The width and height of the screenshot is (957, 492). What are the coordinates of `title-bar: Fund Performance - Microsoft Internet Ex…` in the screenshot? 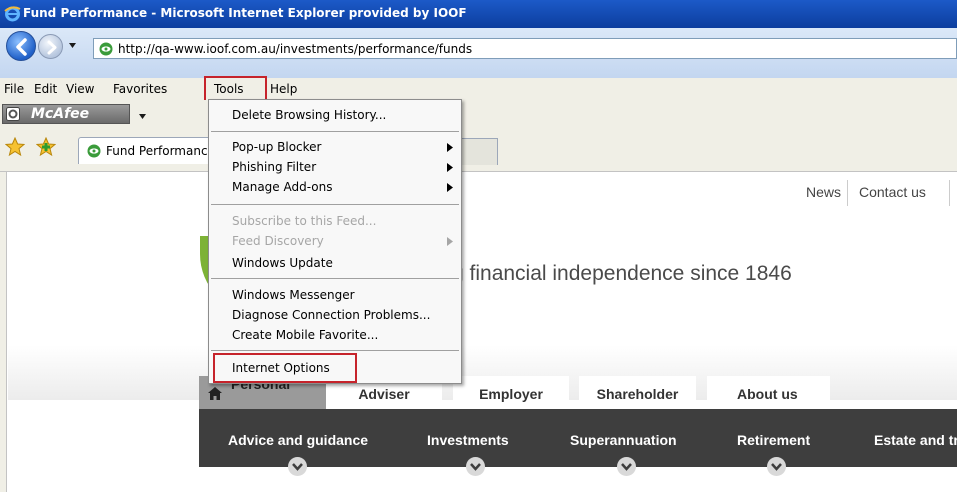 It's located at (478, 14).